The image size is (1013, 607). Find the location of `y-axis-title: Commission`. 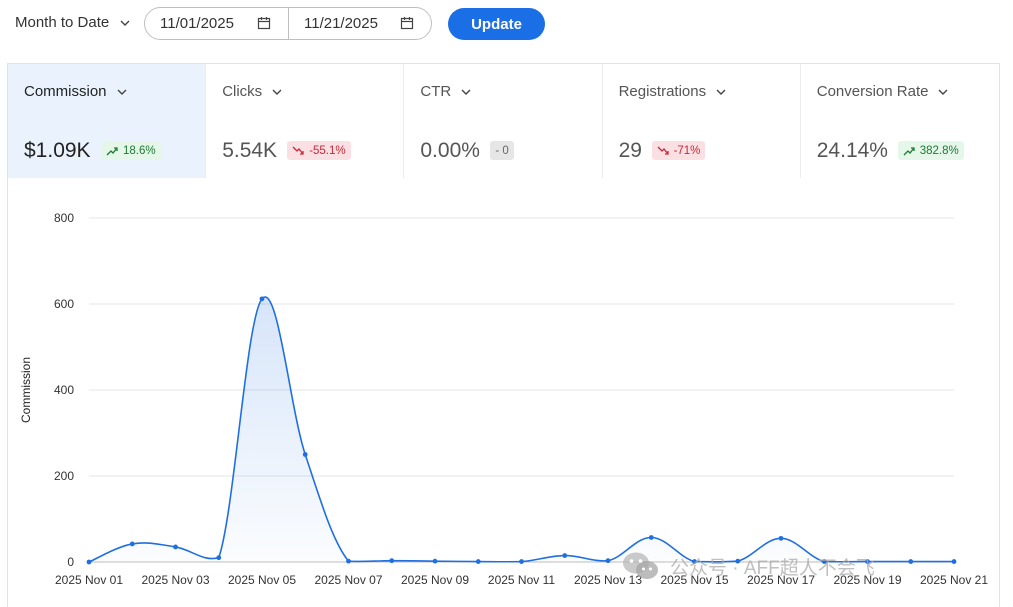

y-axis-title: Commission is located at coordinates (26, 390).